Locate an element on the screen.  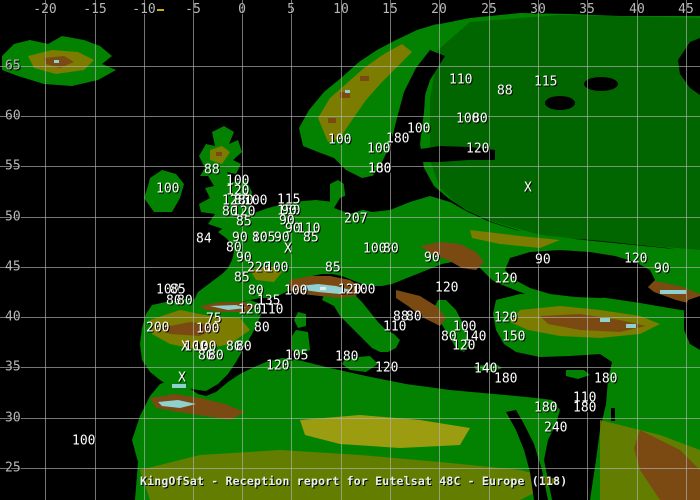
yellow-tick-marker is located at coordinates (160, 10).